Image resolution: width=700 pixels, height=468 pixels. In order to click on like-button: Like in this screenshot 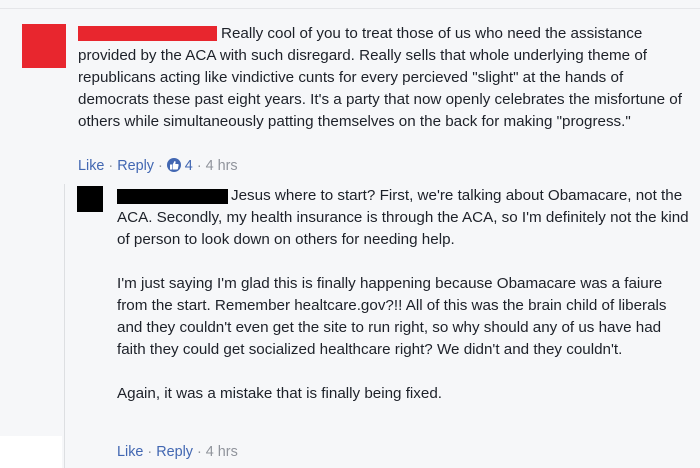, I will do `click(91, 166)`.